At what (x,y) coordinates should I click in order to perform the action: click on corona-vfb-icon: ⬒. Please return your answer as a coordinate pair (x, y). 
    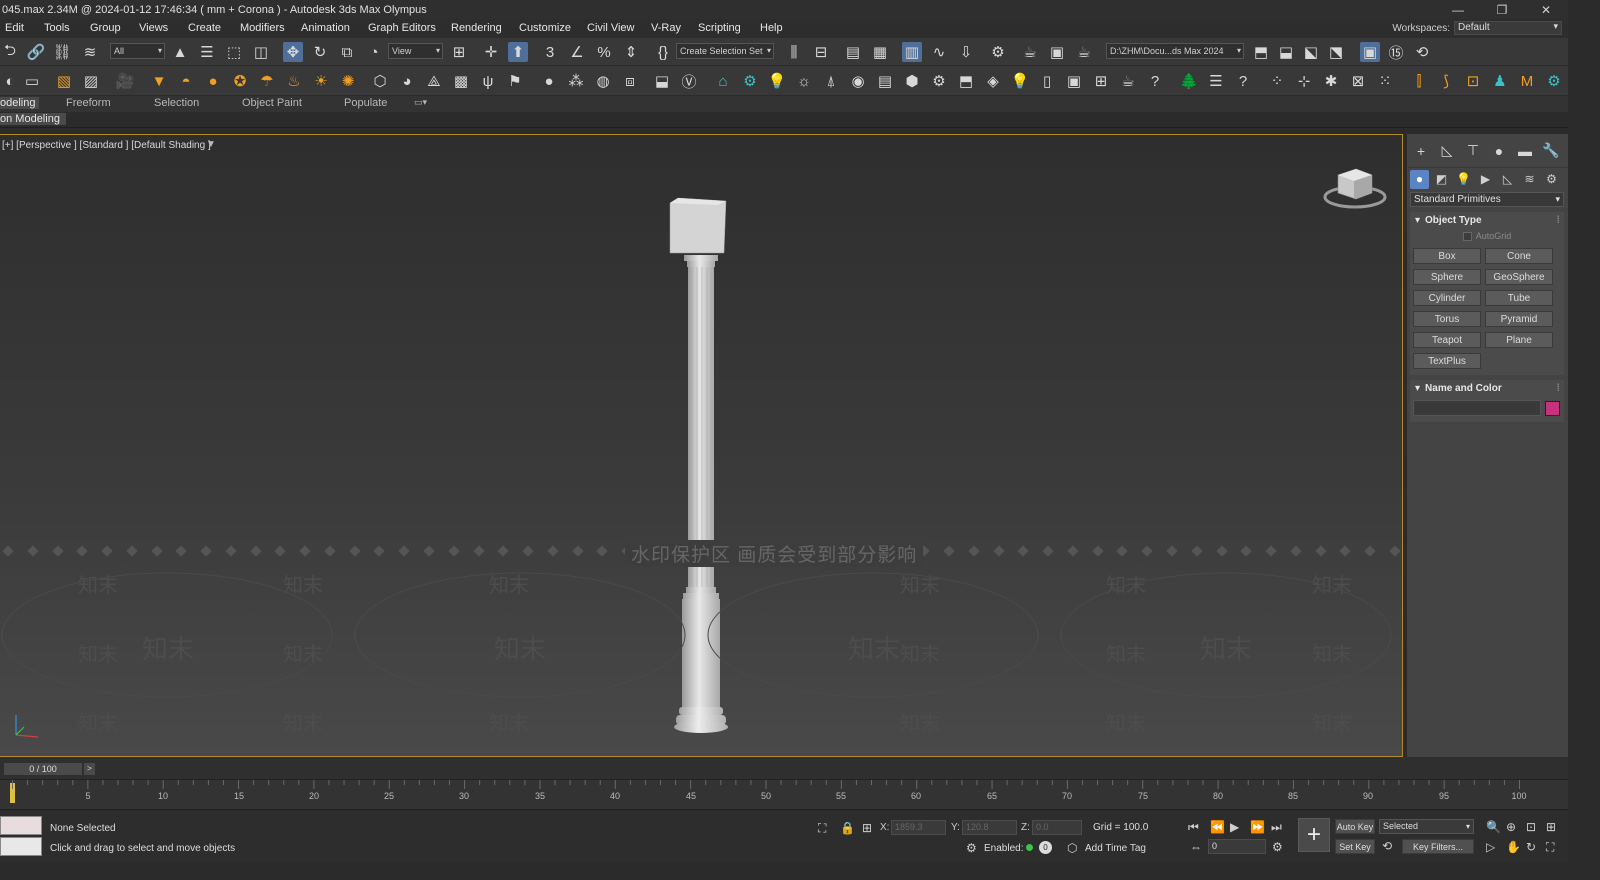
    Looking at the image, I should click on (966, 81).